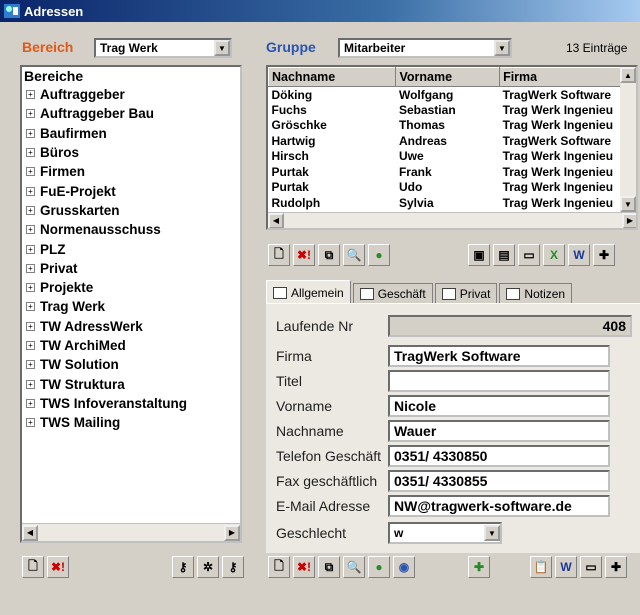 The width and height of the screenshot is (640, 615). Describe the element at coordinates (233, 567) in the screenshot. I see `key-alt-icon: ⚷` at that location.